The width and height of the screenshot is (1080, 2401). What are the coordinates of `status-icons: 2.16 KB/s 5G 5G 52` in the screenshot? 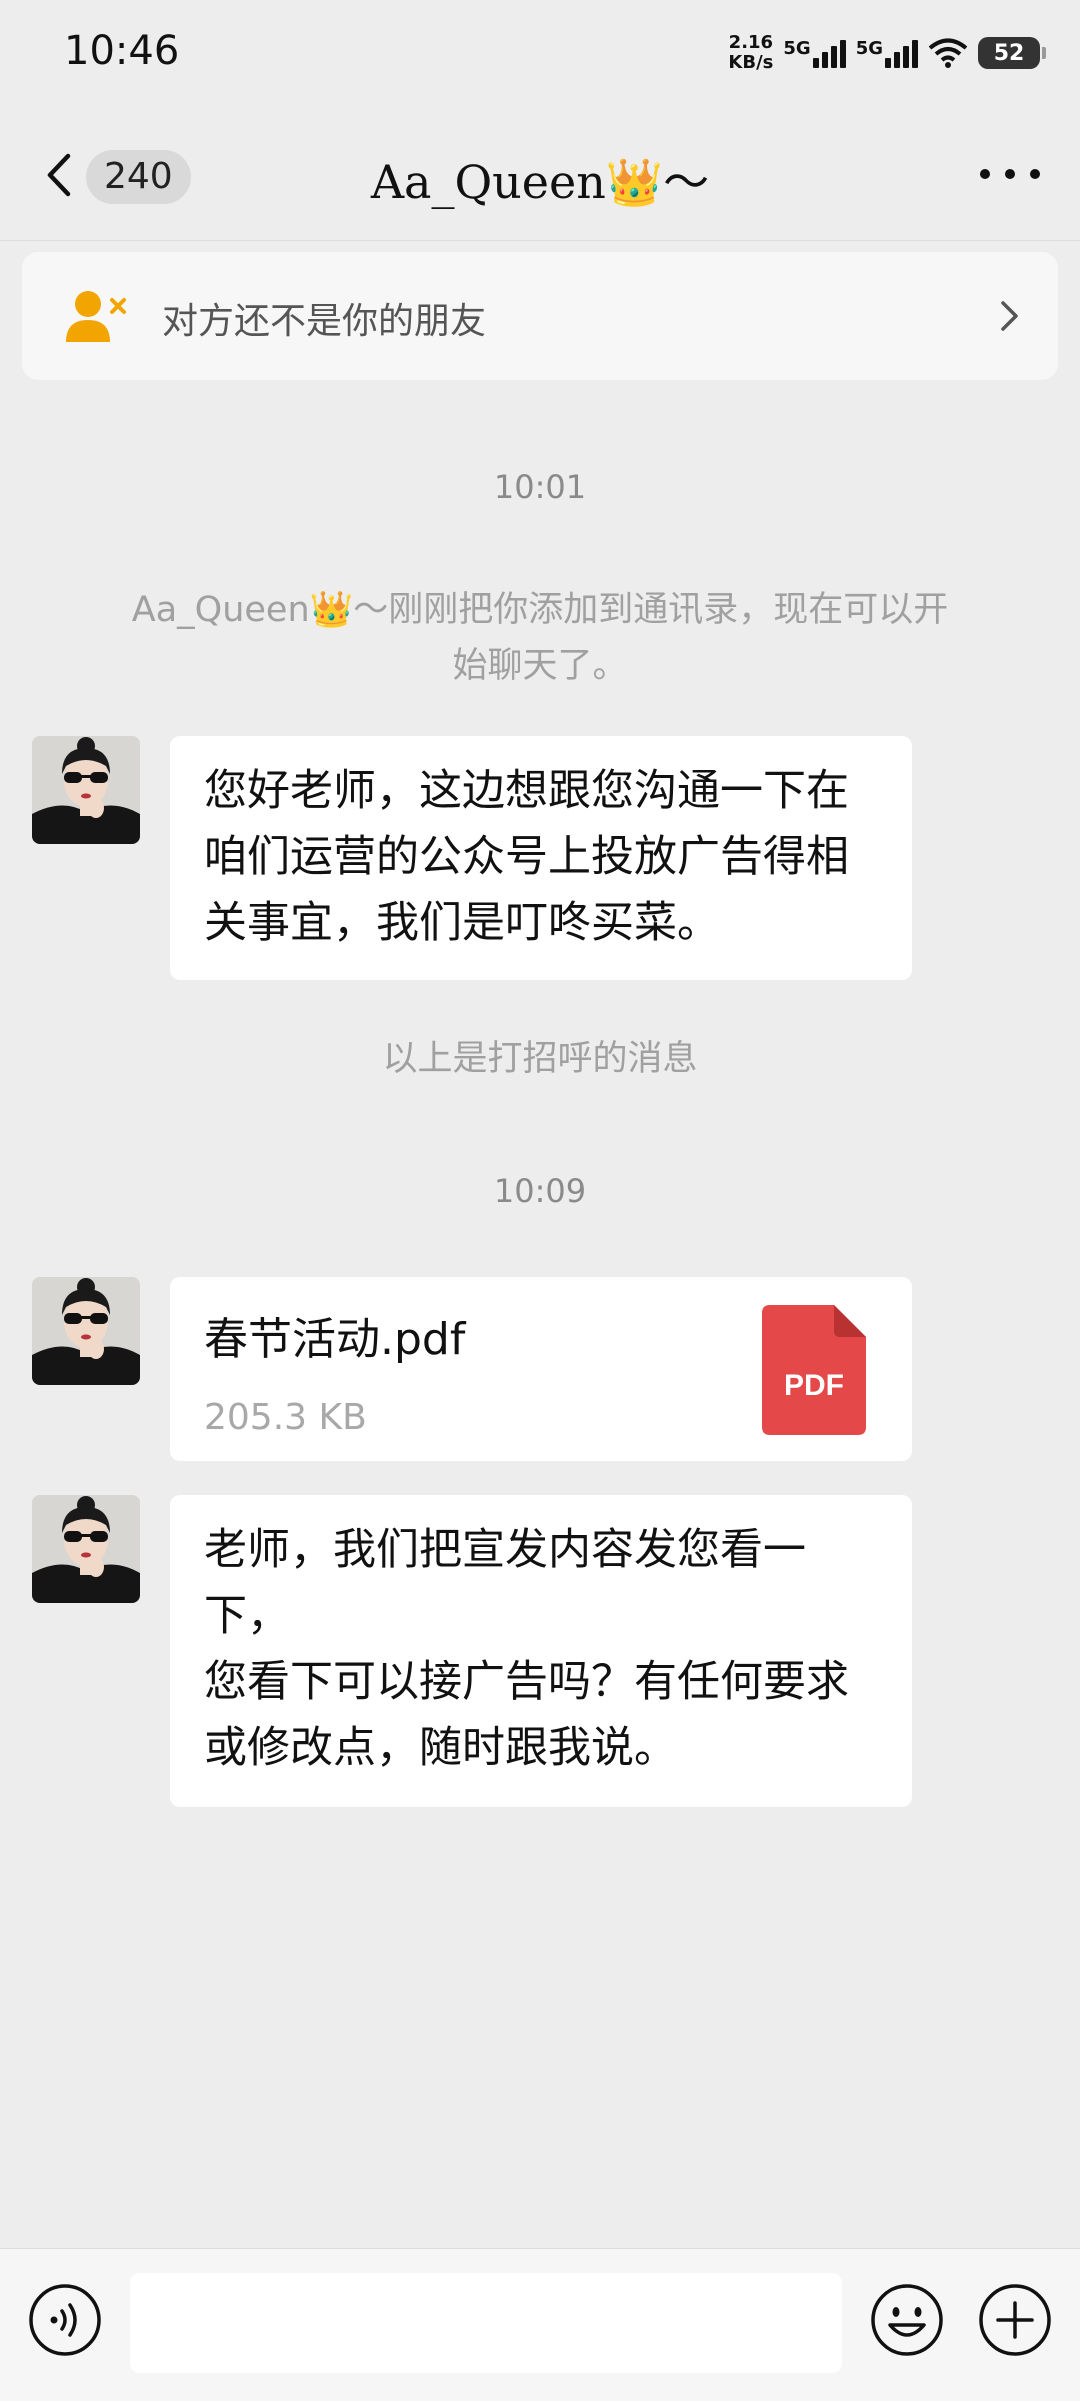 It's located at (887, 53).